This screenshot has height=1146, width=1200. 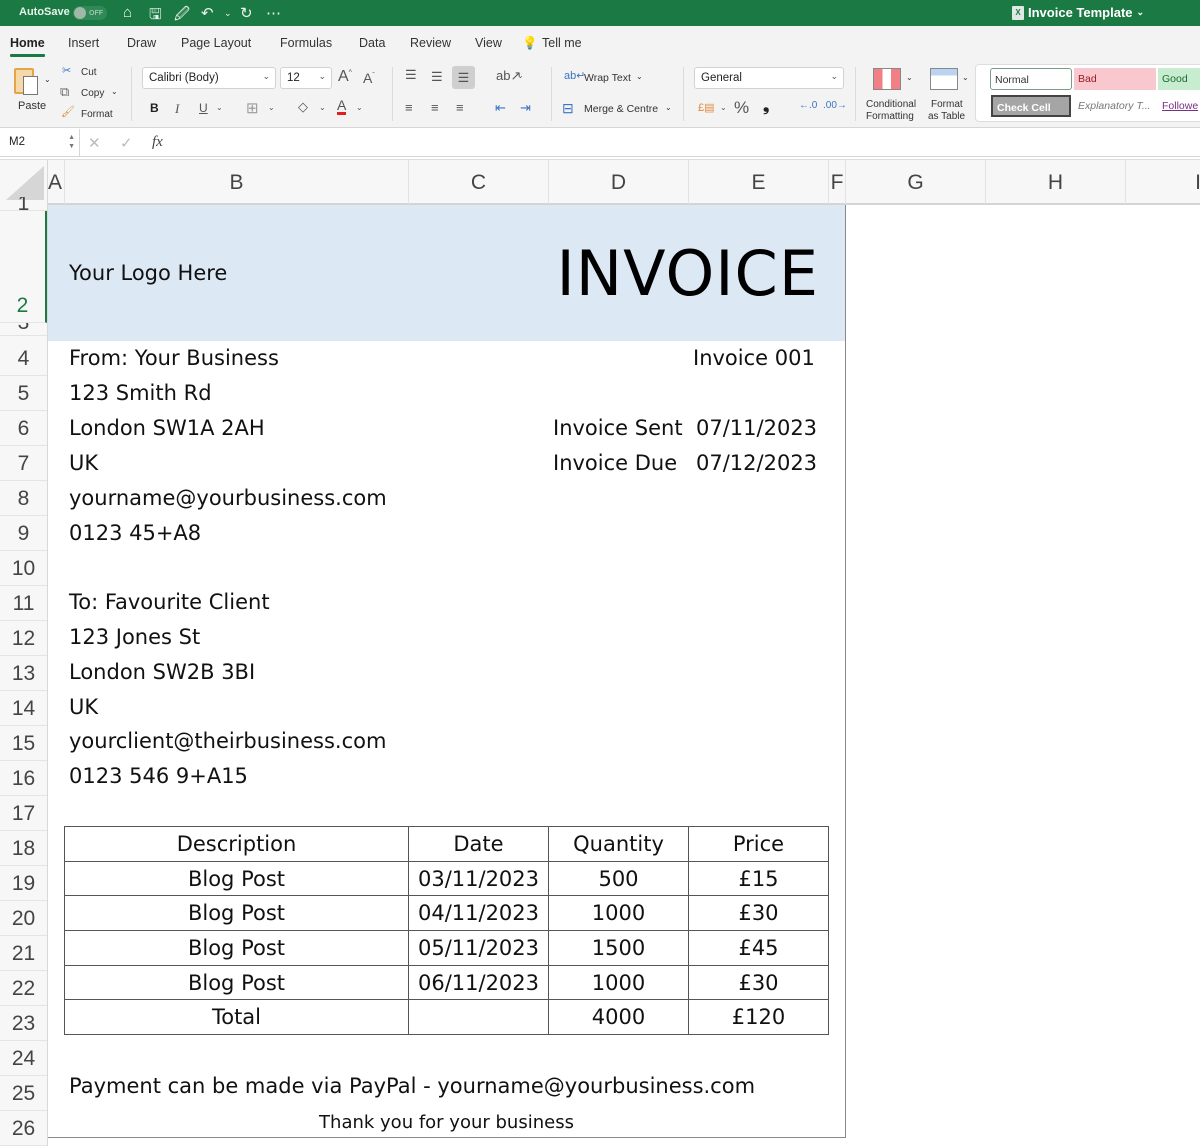 I want to click on name-box-spinner-icon: ▲ ▼, so click(x=71, y=142).